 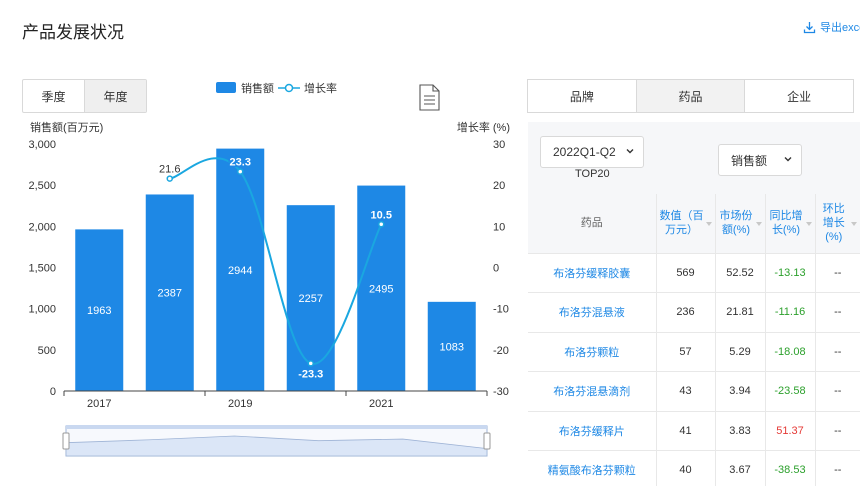 I want to click on filter-area: 2022Q1-Q2 TOP20 销售额, so click(x=694, y=158).